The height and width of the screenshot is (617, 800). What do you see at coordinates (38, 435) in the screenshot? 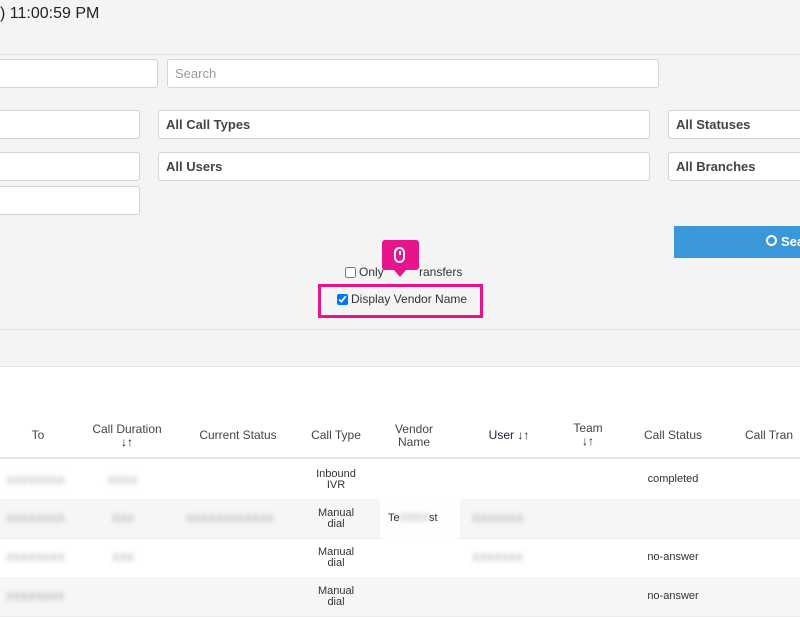
I see `col-to: To` at bounding box center [38, 435].